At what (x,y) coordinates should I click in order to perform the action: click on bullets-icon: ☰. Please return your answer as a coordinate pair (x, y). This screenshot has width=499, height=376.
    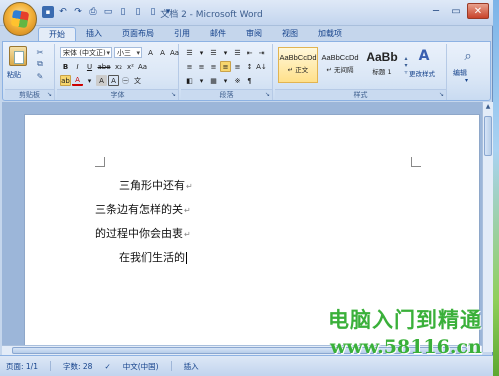
    Looking at the image, I should click on (189, 52).